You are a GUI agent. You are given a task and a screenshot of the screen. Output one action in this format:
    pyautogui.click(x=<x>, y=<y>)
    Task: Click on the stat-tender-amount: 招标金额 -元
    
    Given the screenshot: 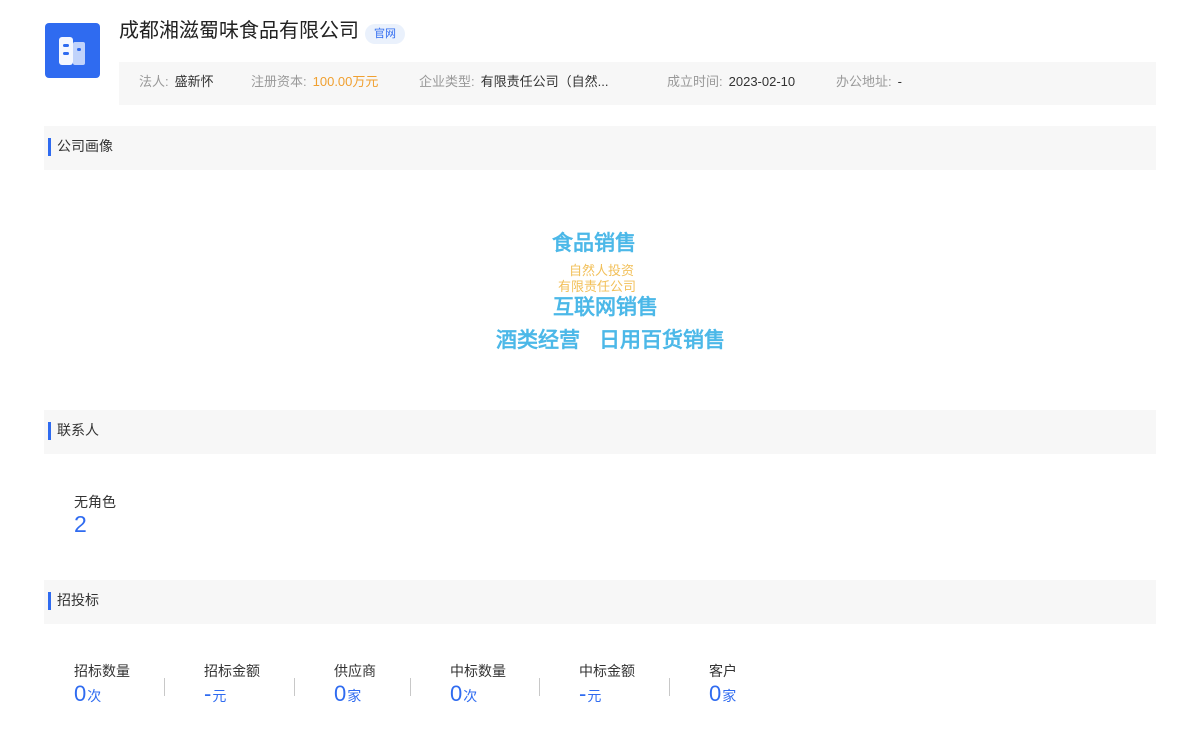 What is the action you would take?
    pyautogui.click(x=232, y=685)
    